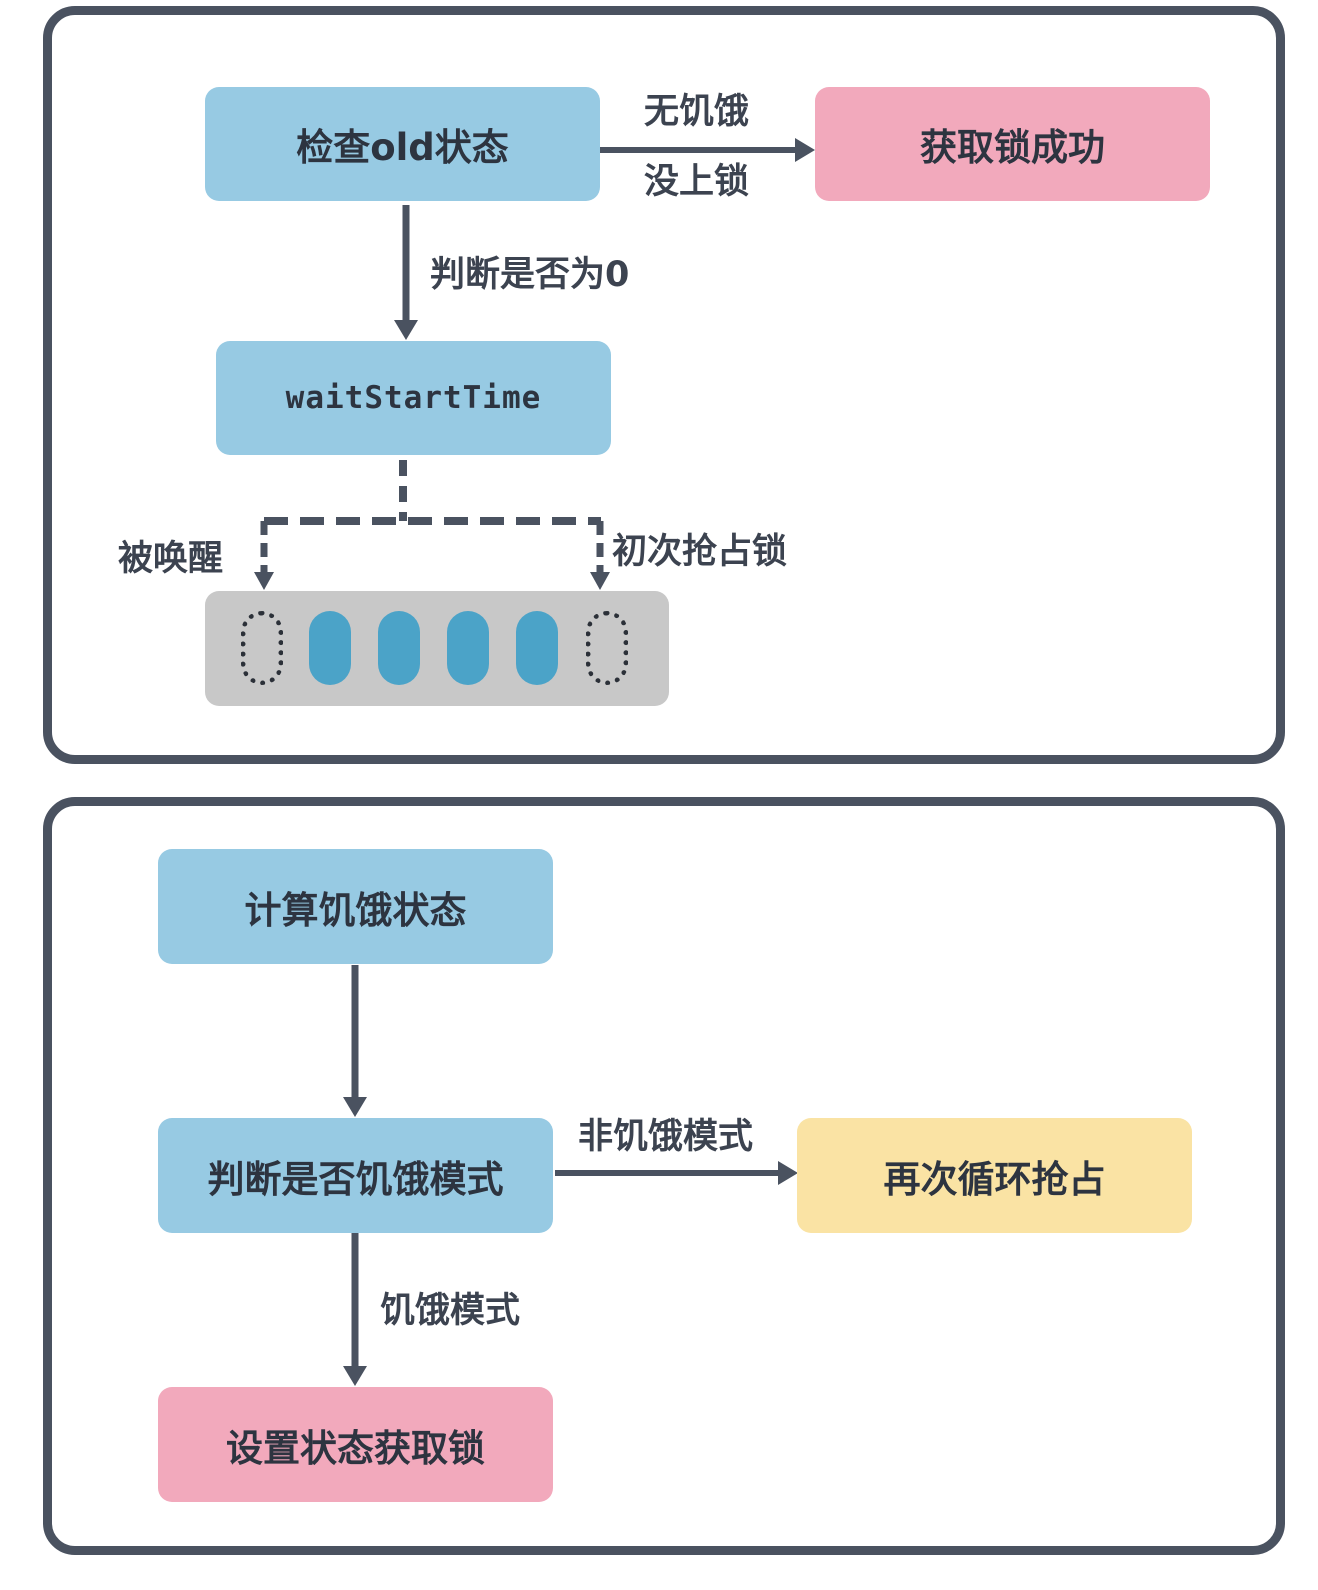 This screenshot has width=1318, height=1590. Describe the element at coordinates (171, 559) in the screenshot. I see `label-woken: 被唤醒` at that location.